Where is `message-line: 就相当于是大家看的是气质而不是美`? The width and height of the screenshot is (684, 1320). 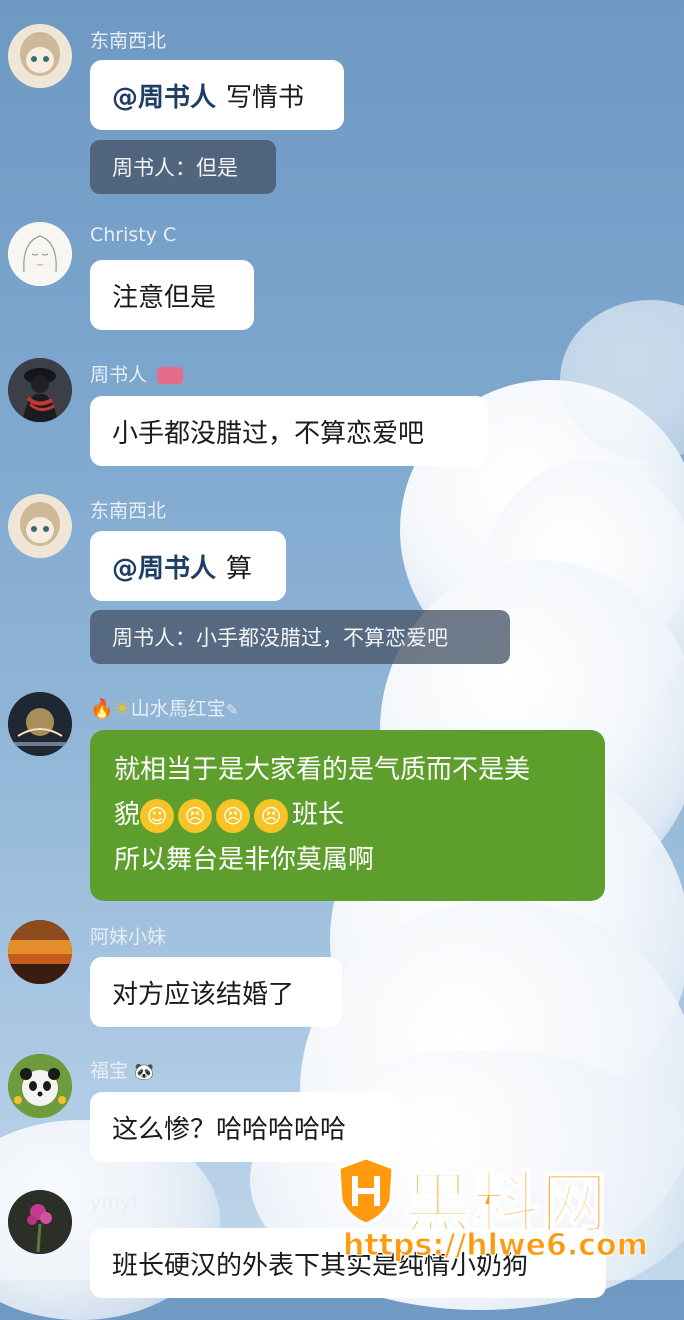 message-line: 就相当于是大家看的是气质而不是美 is located at coordinates (322, 770).